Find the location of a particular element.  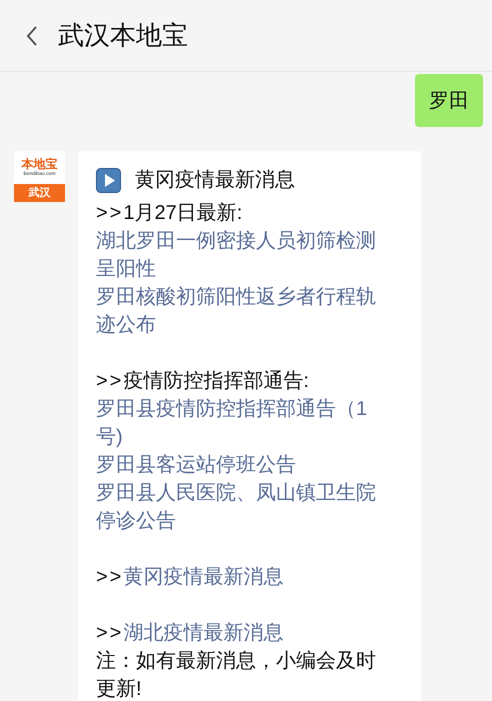

chat-title: 武汉本地宝 is located at coordinates (123, 35).